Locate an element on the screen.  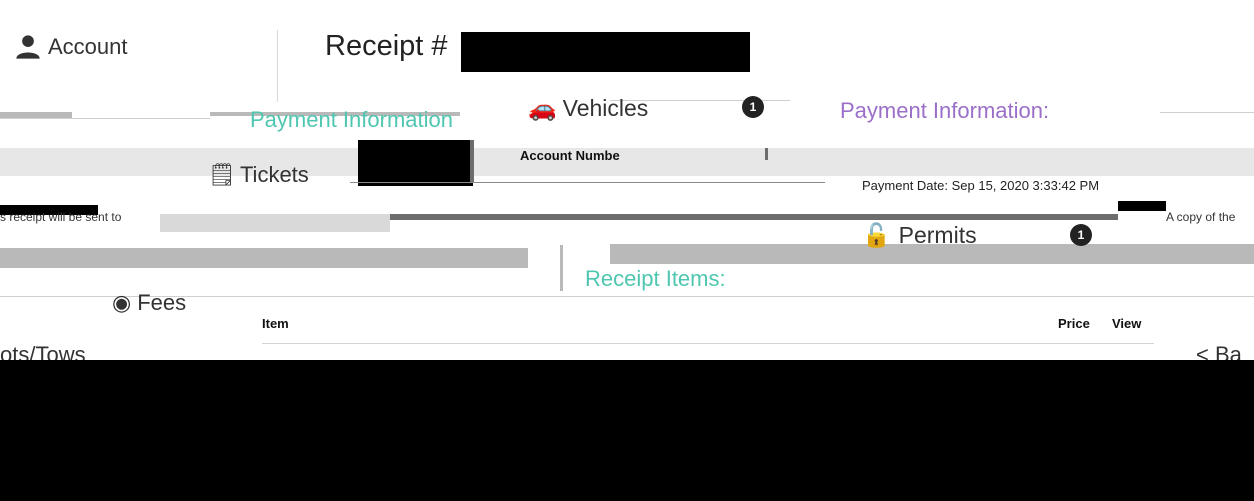
vehicles-count-badge: 1 is located at coordinates (753, 107).